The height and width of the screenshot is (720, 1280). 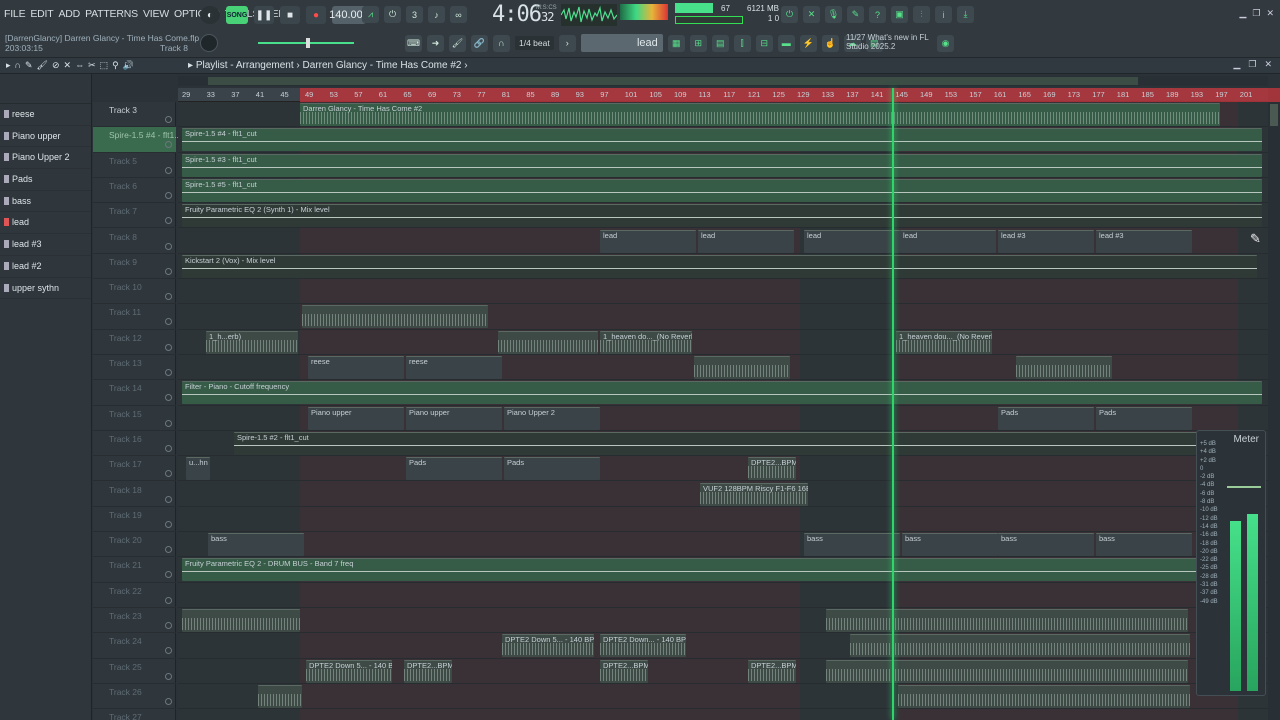 I want to click on browser-icon: ⊟, so click(x=764, y=43).